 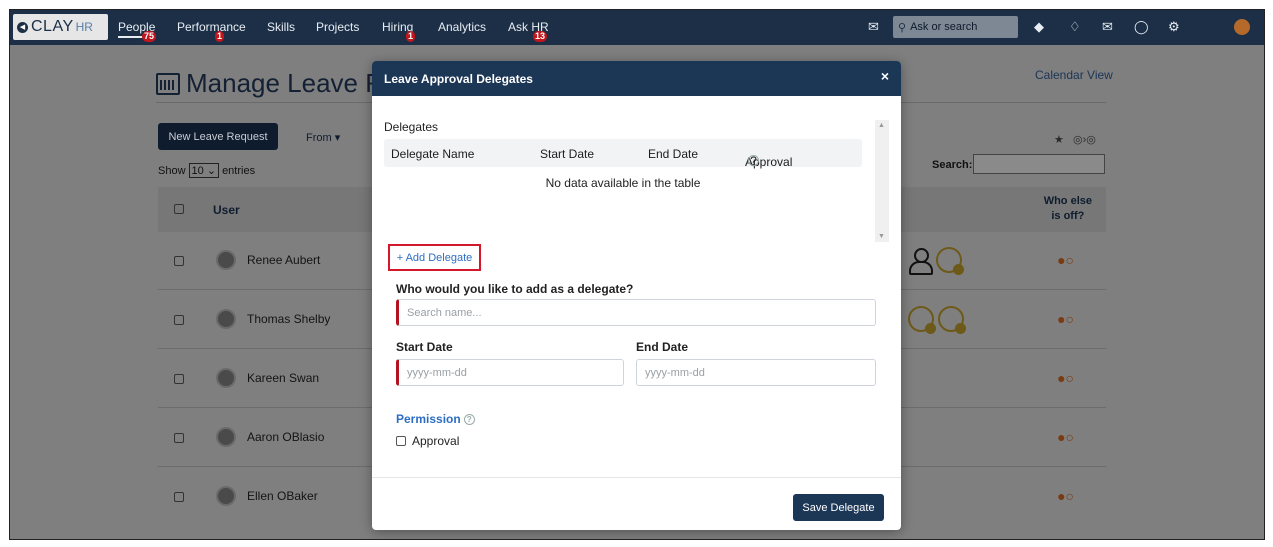 What do you see at coordinates (60, 27) in the screenshot?
I see `clayhr-logo: ◀ CLAY HR` at bounding box center [60, 27].